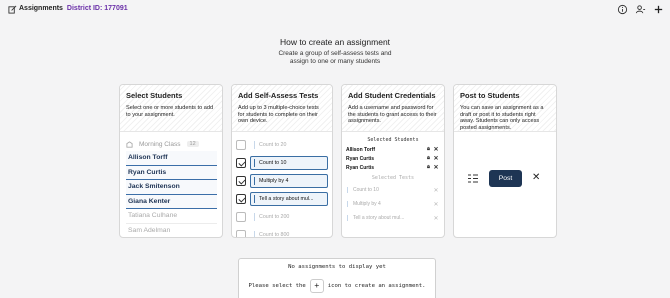  I want to click on card-title: Add Student Credentials, so click(392, 95).